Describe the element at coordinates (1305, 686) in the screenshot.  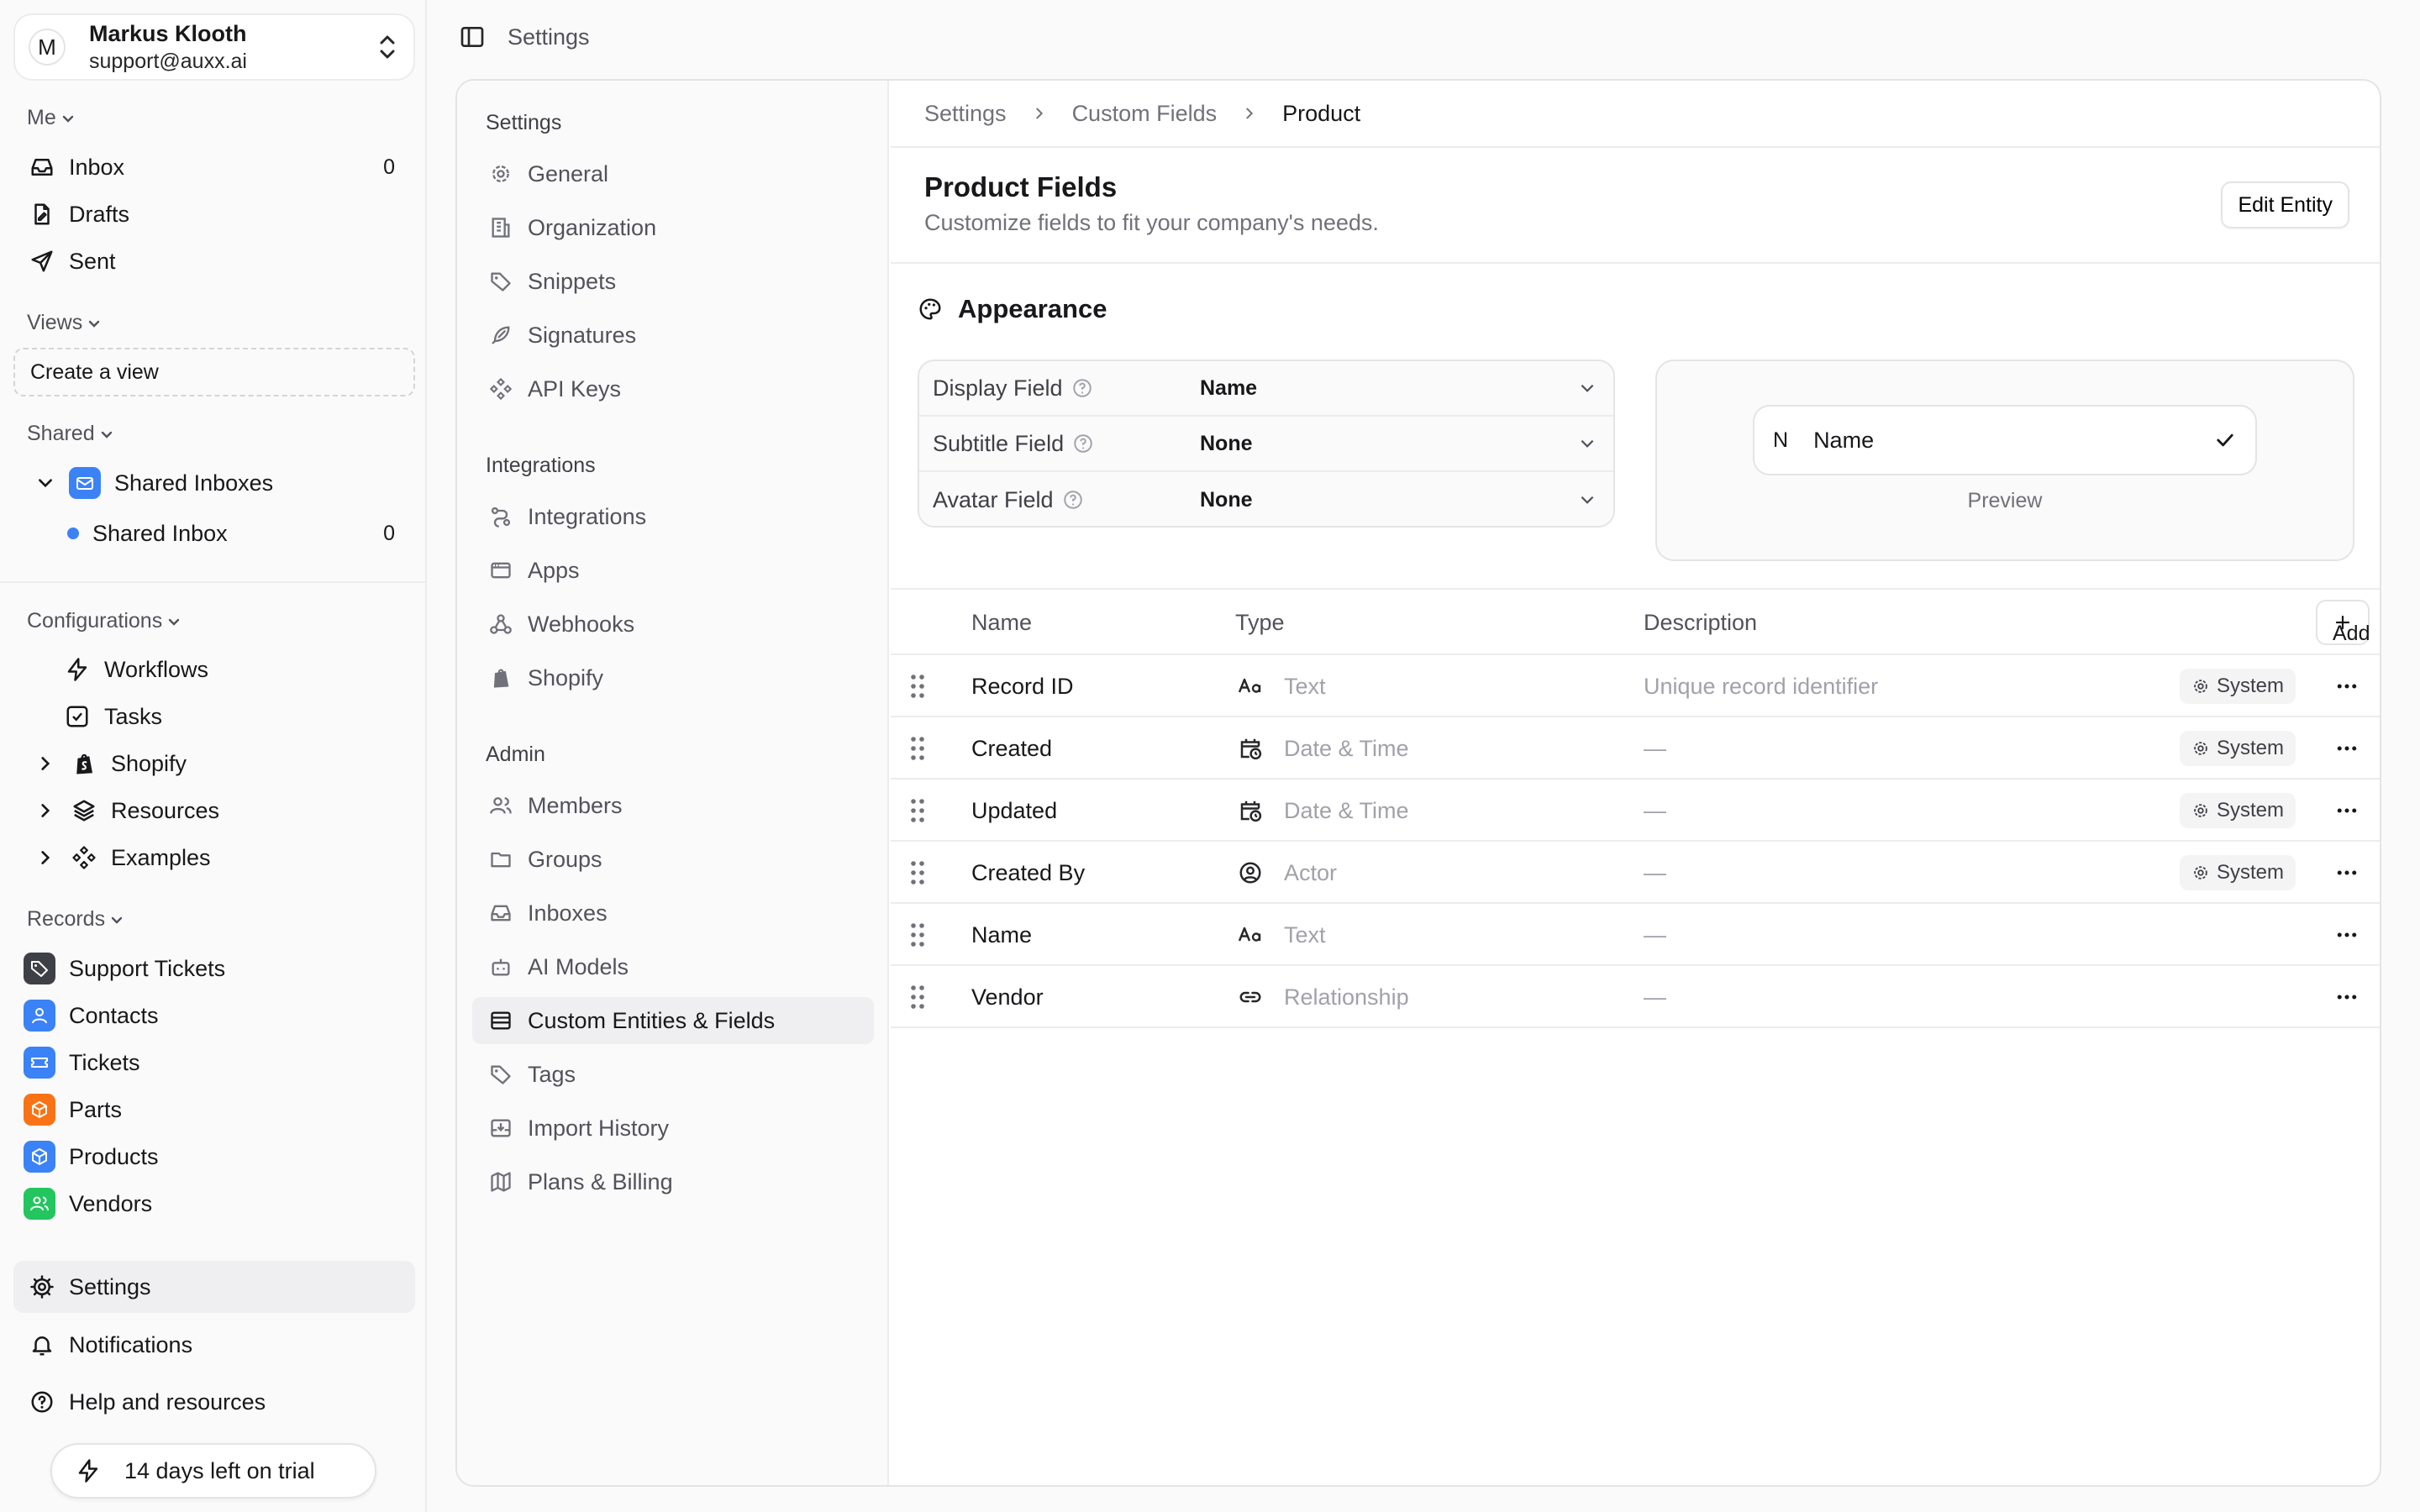
I see `field-type-label: Text` at that location.